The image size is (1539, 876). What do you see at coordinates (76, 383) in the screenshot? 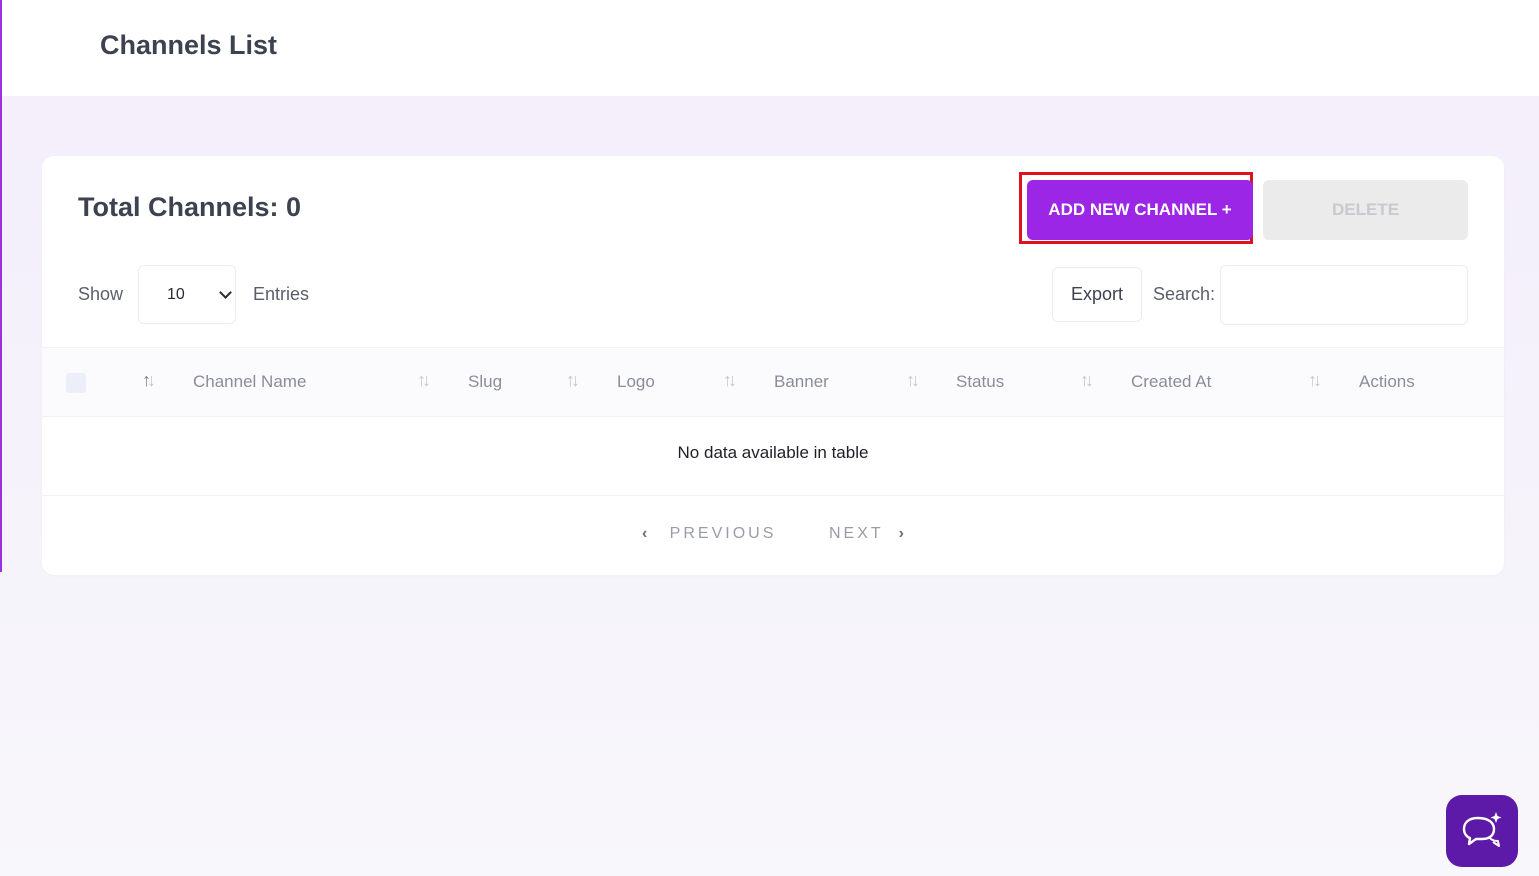
I see `select-all-checkbox` at bounding box center [76, 383].